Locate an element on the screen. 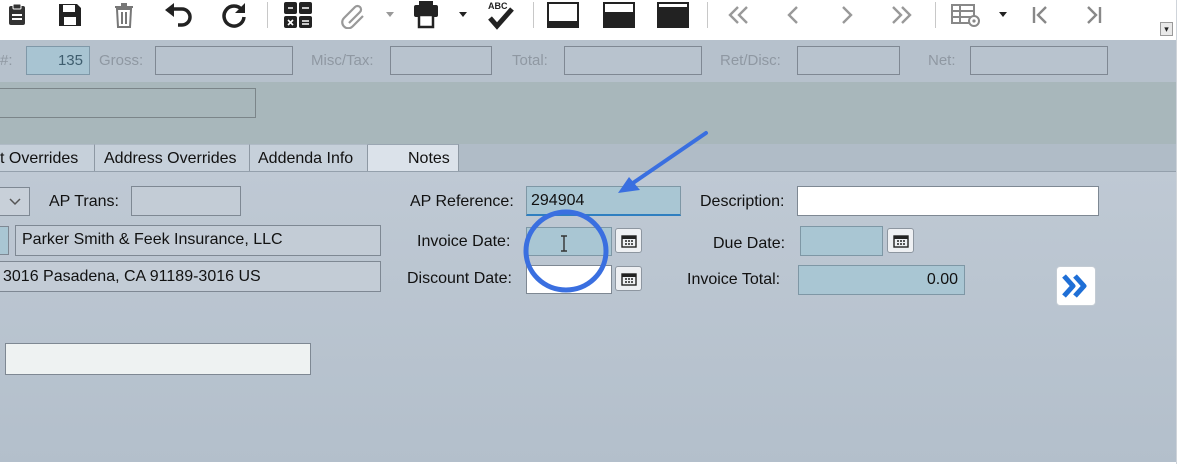  description-label: Description: is located at coordinates (742, 201).